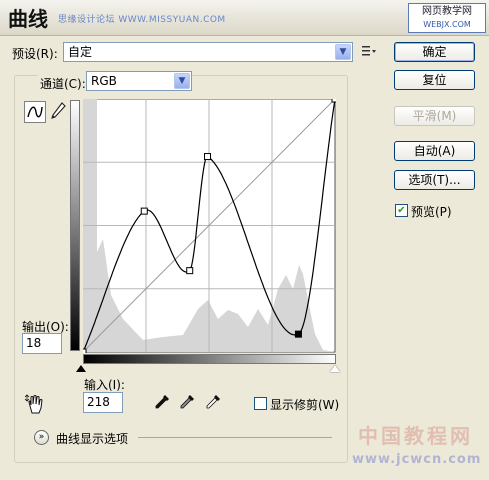 This screenshot has height=480, width=489. I want to click on show-clipping-label: 显示修剪(W), so click(305, 405).